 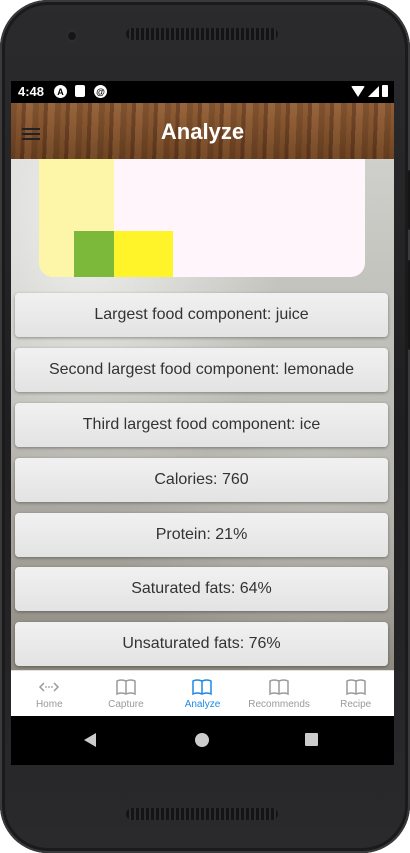 I want to click on nav-analyze: Analyze, so click(x=202, y=694).